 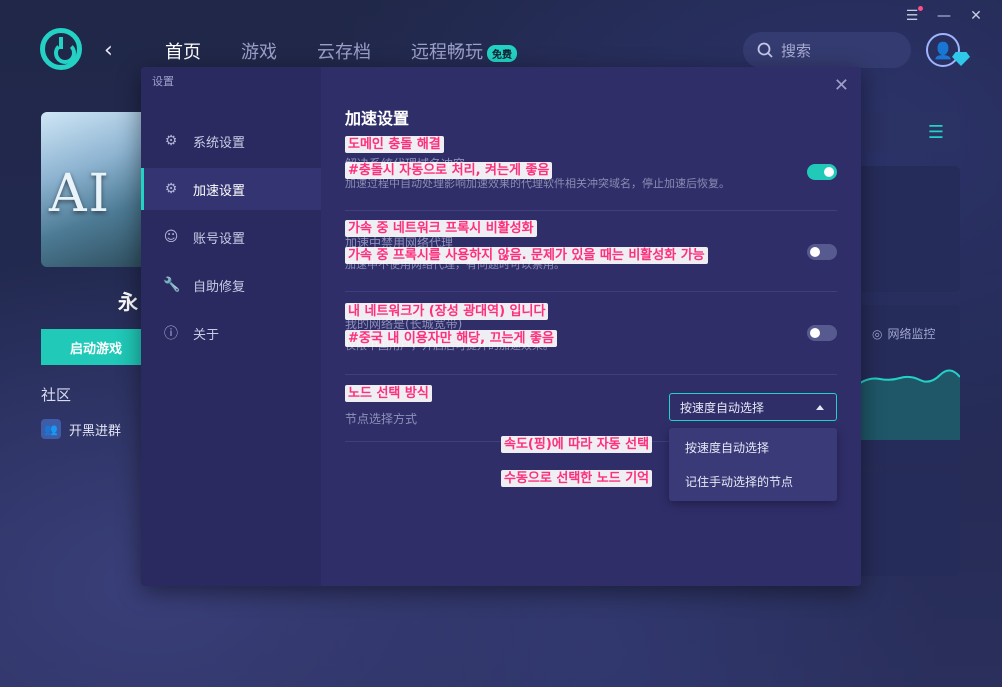 I want to click on gear-icon: ⚙, so click(x=171, y=141).